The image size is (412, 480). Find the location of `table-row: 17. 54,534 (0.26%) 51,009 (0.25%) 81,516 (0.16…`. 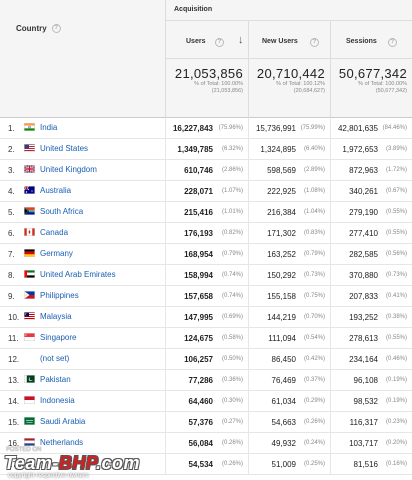

table-row: 17. 54,534 (0.26%) 51,009 (0.25%) 81,516 (0.16… is located at coordinates (206, 464).